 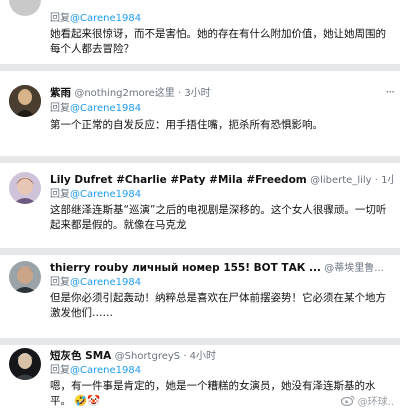 I want to click on display-name: 紫雨, so click(x=60, y=93).